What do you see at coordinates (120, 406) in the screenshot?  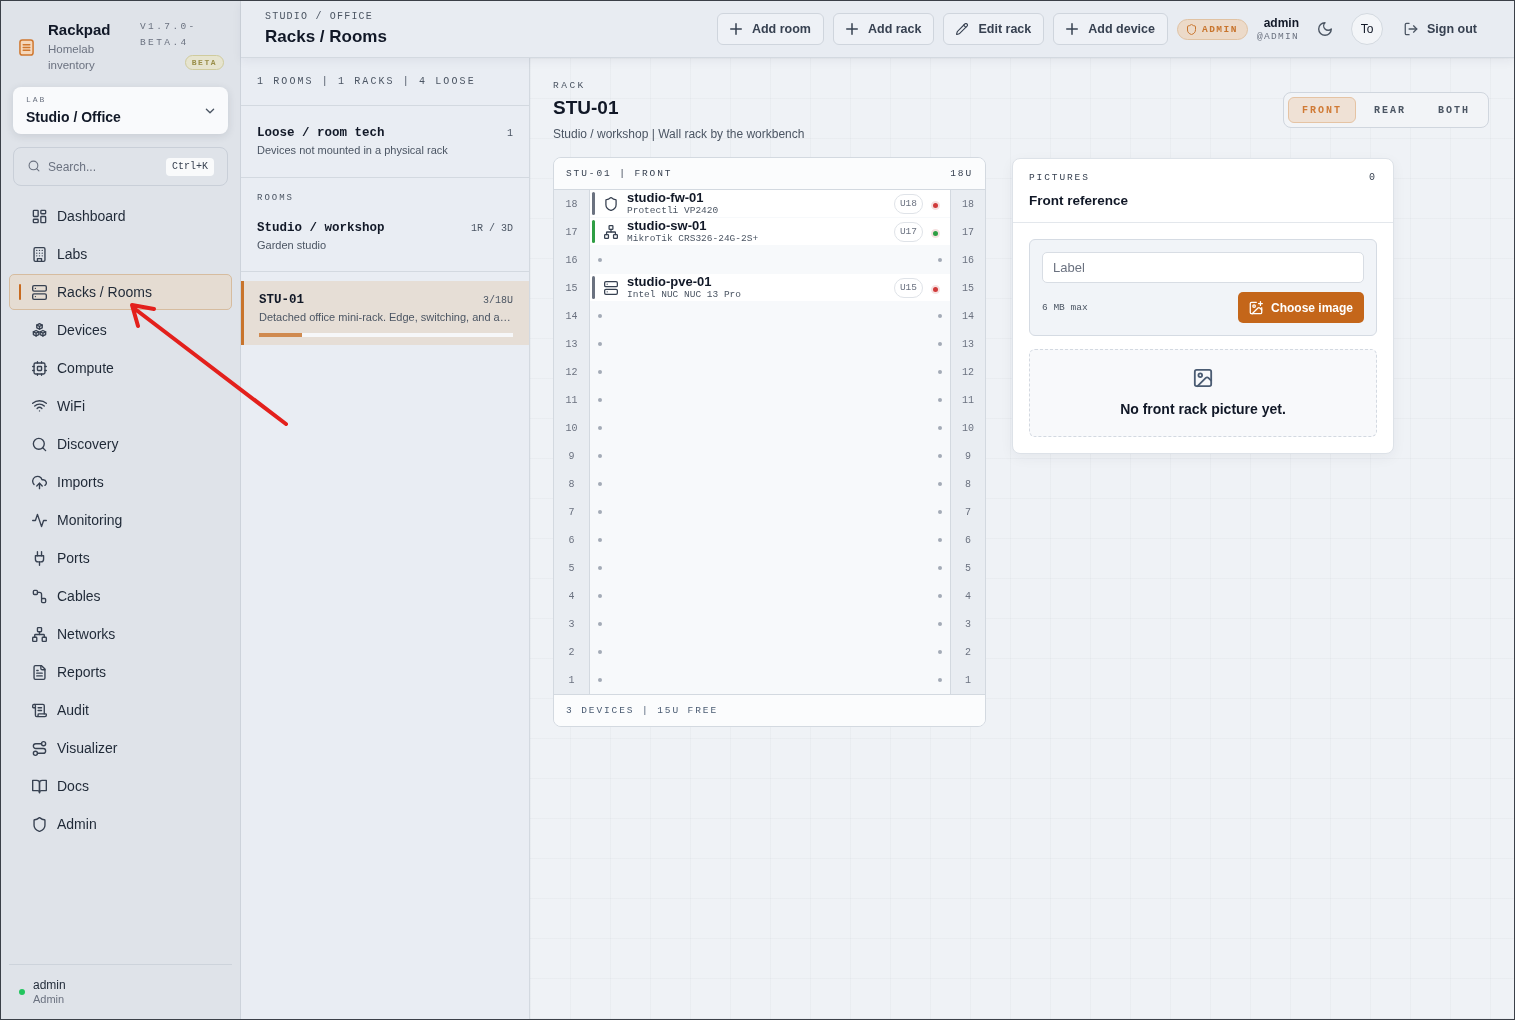 I see `nav-item: WiFi` at bounding box center [120, 406].